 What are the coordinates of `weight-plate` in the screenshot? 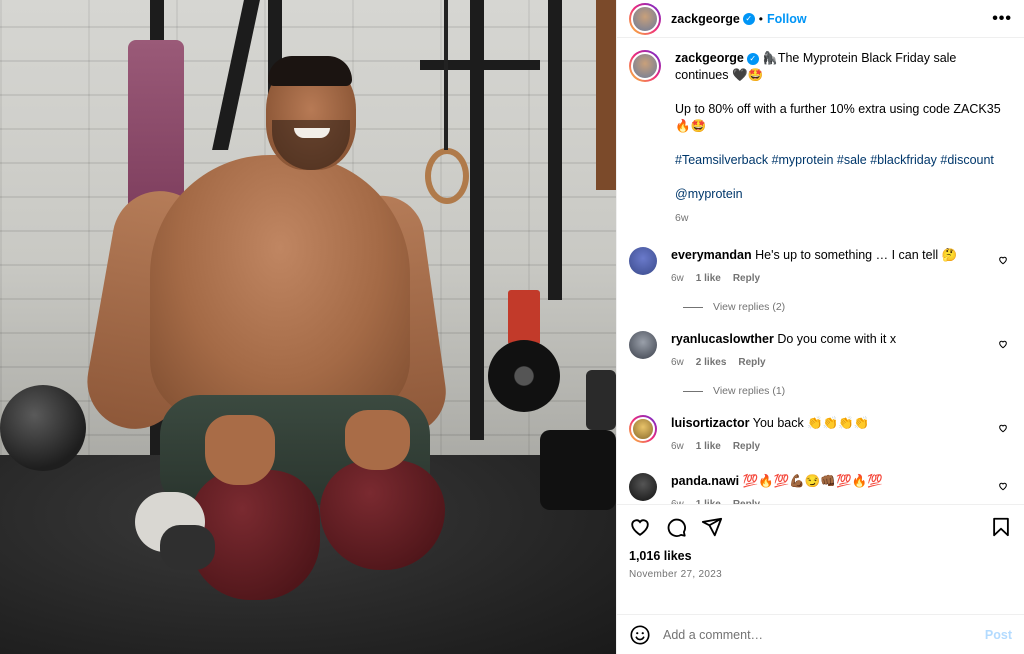 It's located at (524, 376).